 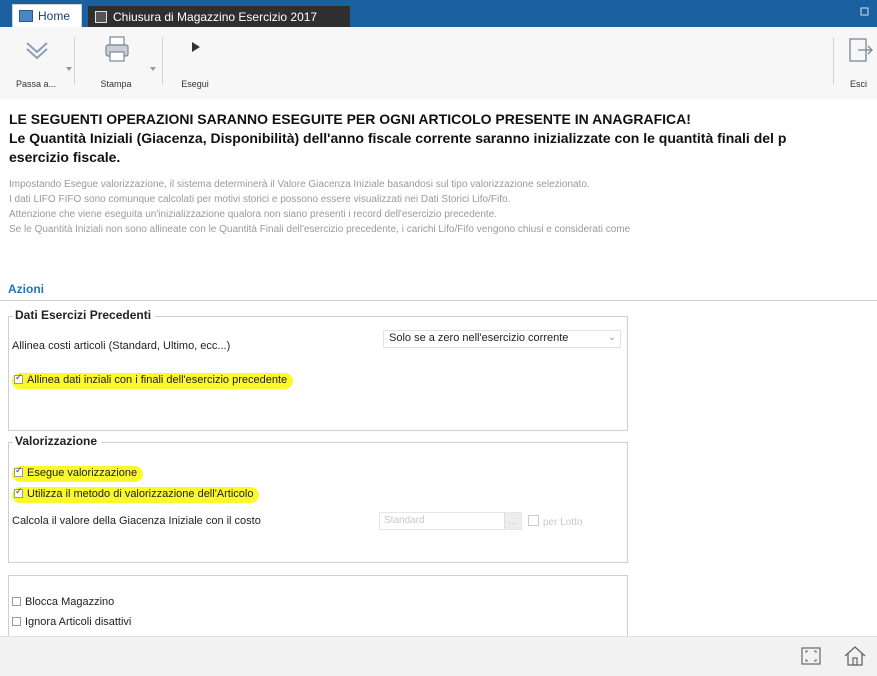 I want to click on document-tab-icon, so click(x=101, y=16).